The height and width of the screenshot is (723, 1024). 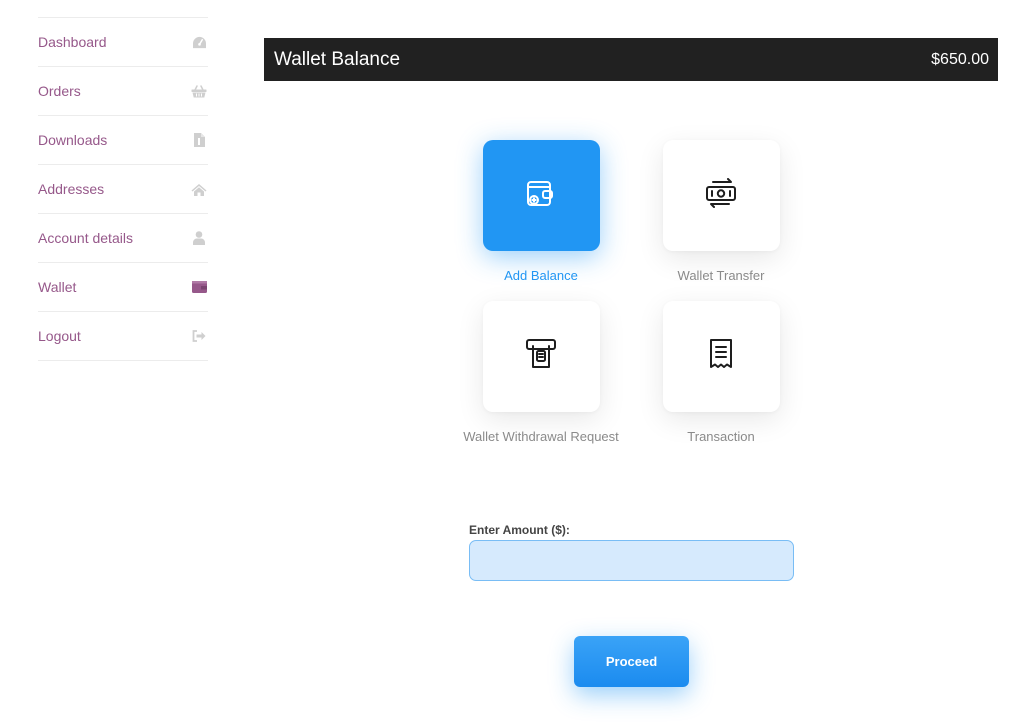 What do you see at coordinates (73, 140) in the screenshot?
I see `sidebar-item-label: Downloads` at bounding box center [73, 140].